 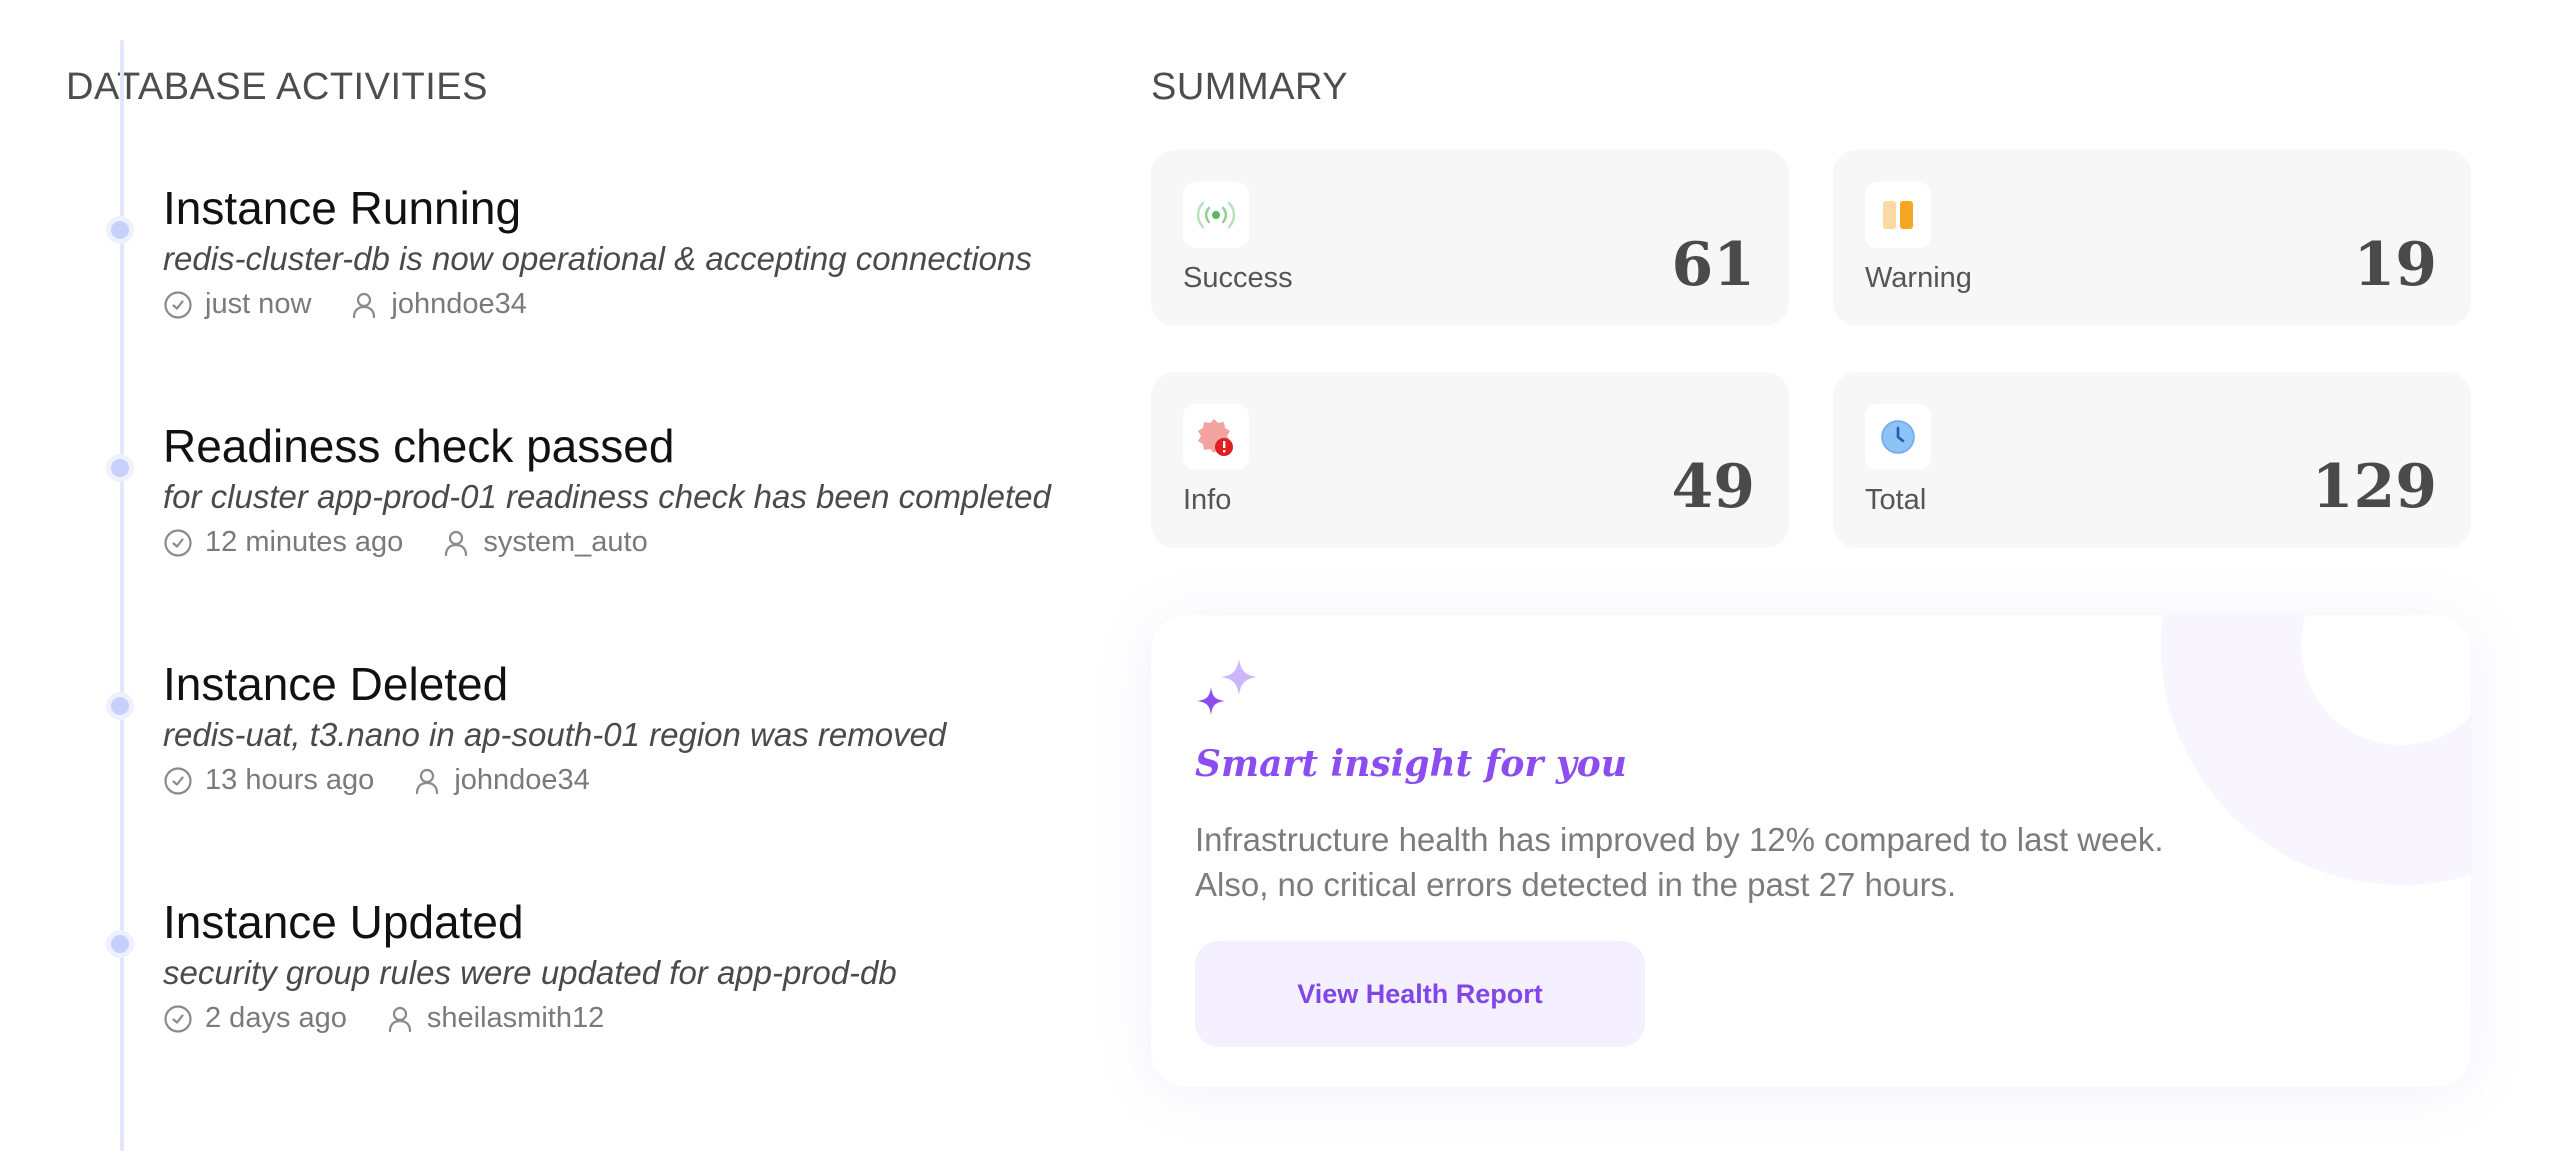 I want to click on summary-card-total: Total 129, so click(x=2152, y=460).